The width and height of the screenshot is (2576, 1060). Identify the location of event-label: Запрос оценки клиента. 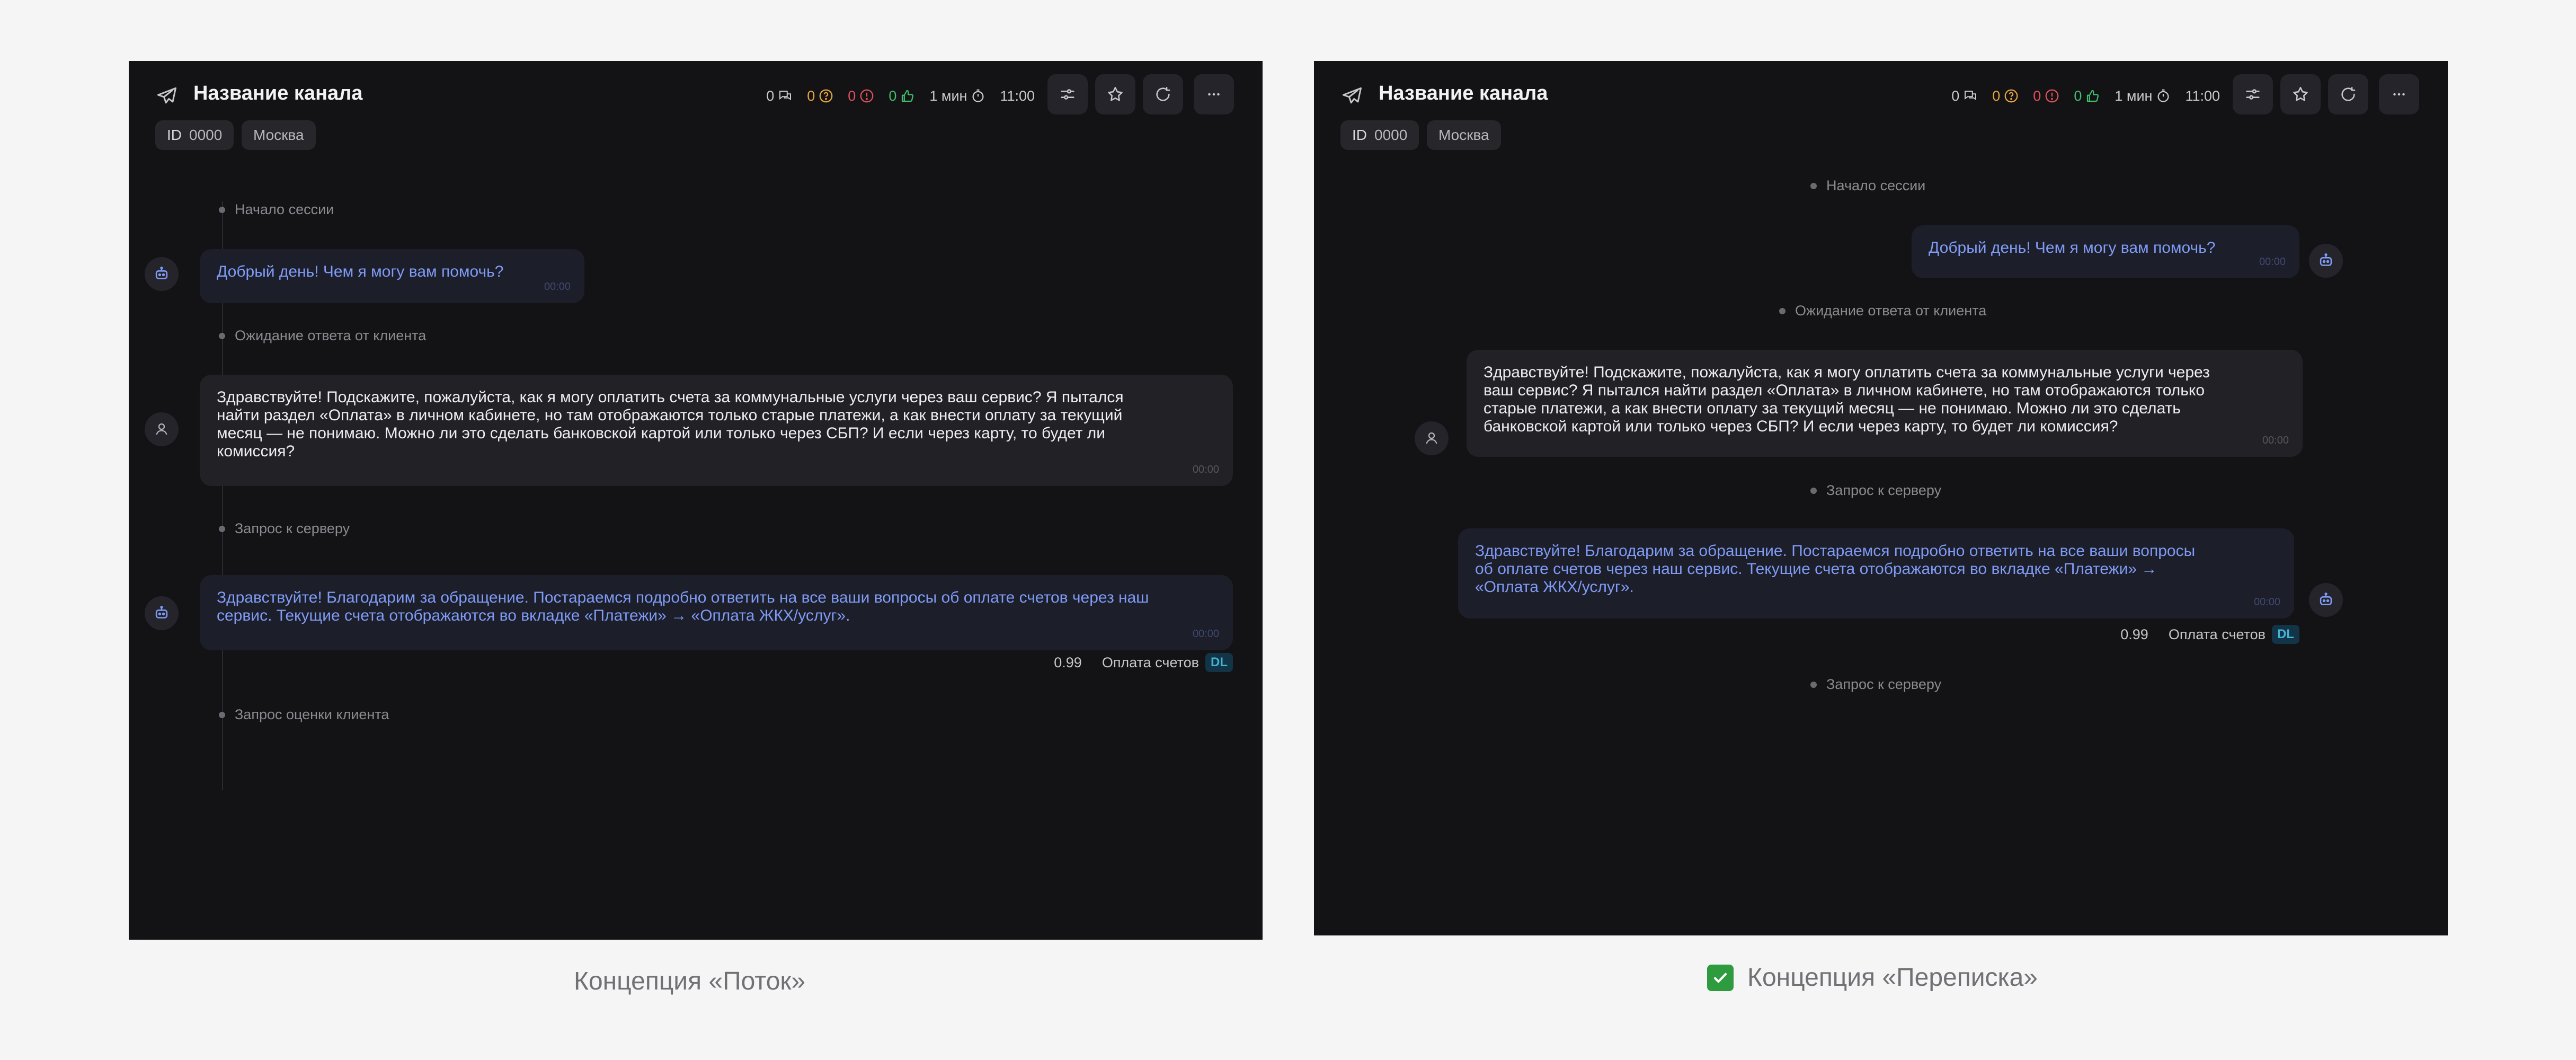
(312, 714).